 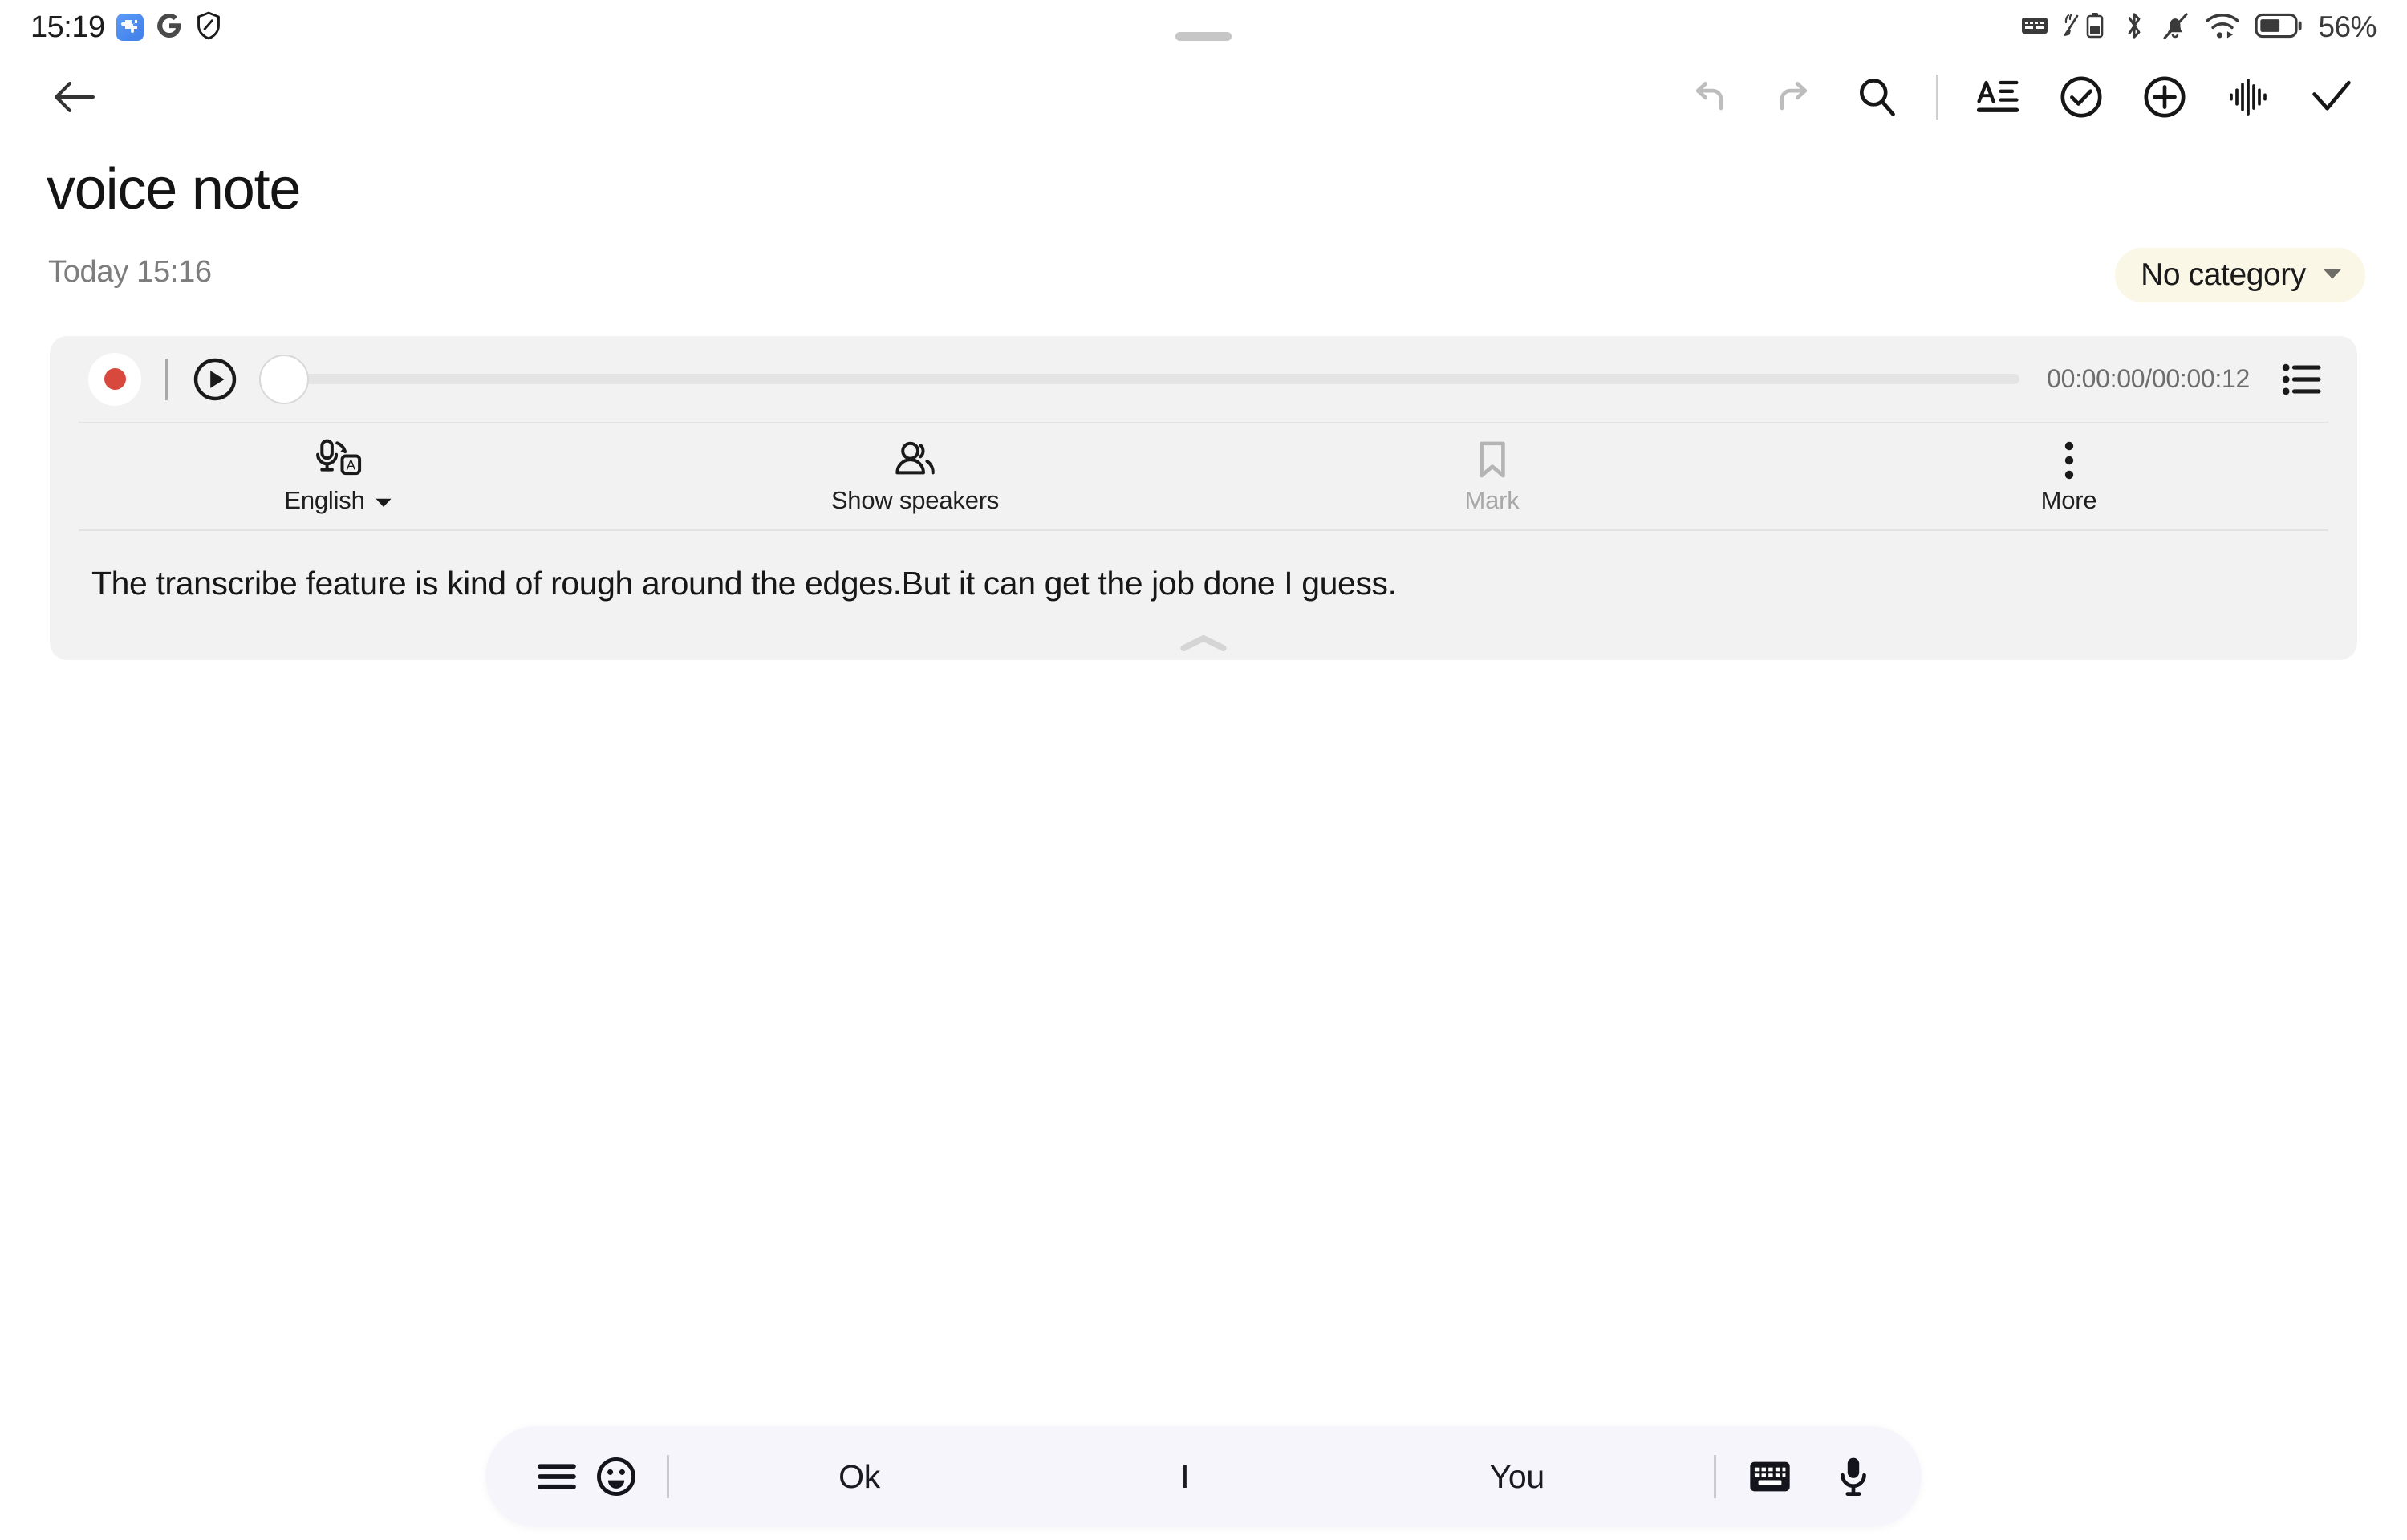 I want to click on record-button, so click(x=114, y=379).